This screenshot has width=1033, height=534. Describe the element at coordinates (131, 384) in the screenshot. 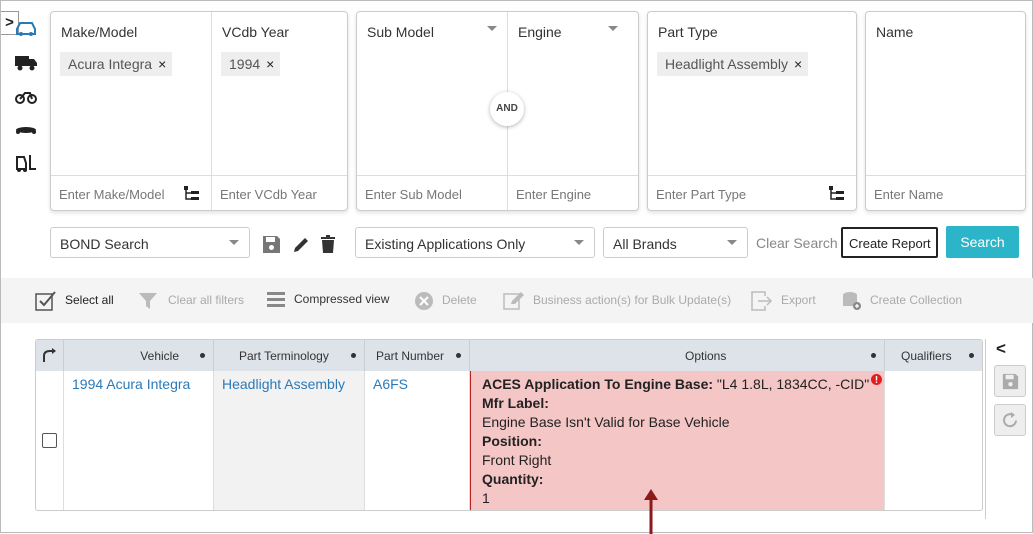

I see `vehicle-link: 1994 Acura Integra` at that location.